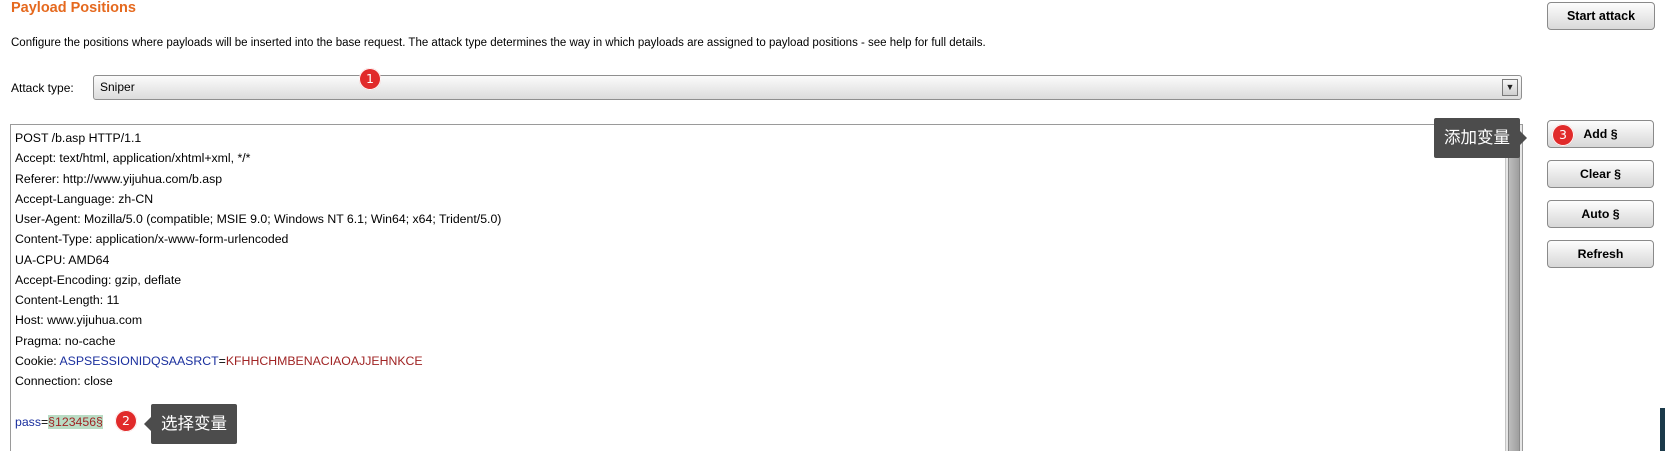 Image resolution: width=1665 pixels, height=451 pixels. I want to click on connection-line: Connection: close, so click(64, 381).